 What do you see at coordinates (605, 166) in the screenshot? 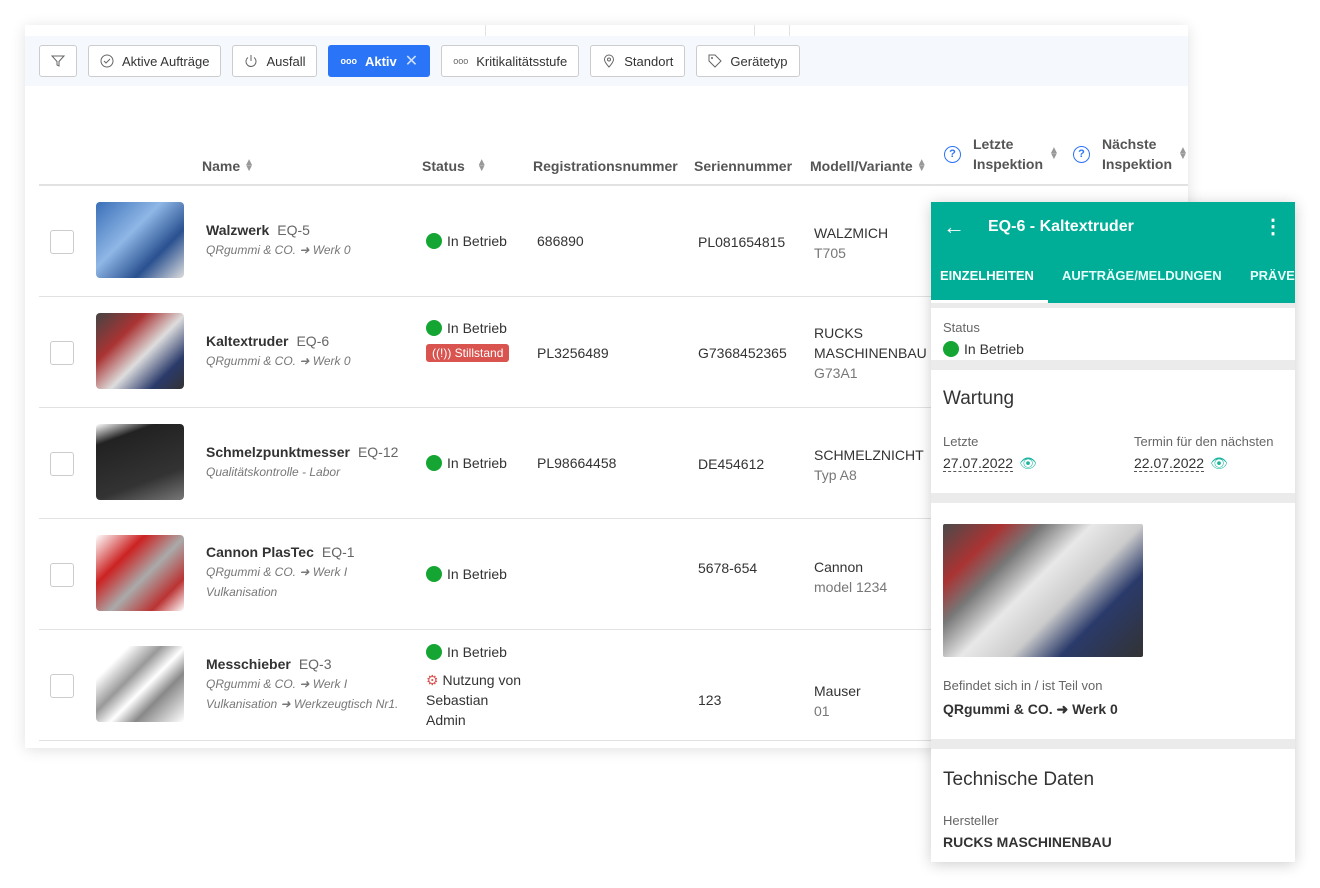
I see `col-registration: Registrationsnummer` at bounding box center [605, 166].